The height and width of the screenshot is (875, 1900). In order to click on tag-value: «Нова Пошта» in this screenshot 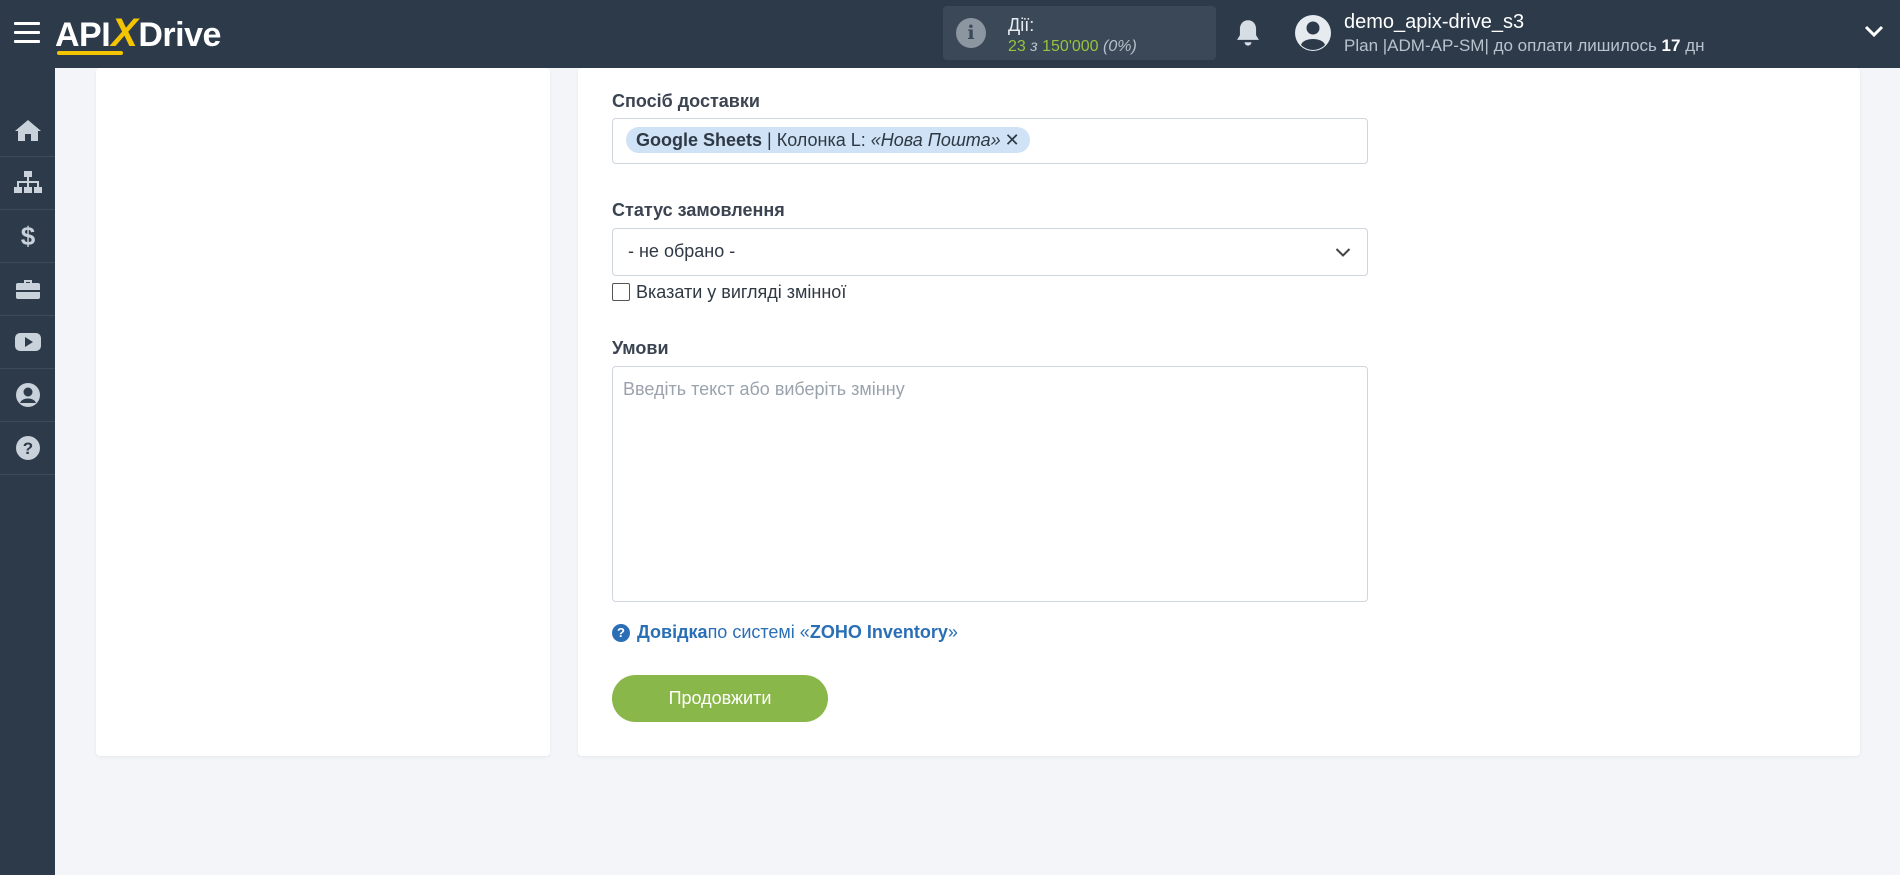, I will do `click(935, 140)`.